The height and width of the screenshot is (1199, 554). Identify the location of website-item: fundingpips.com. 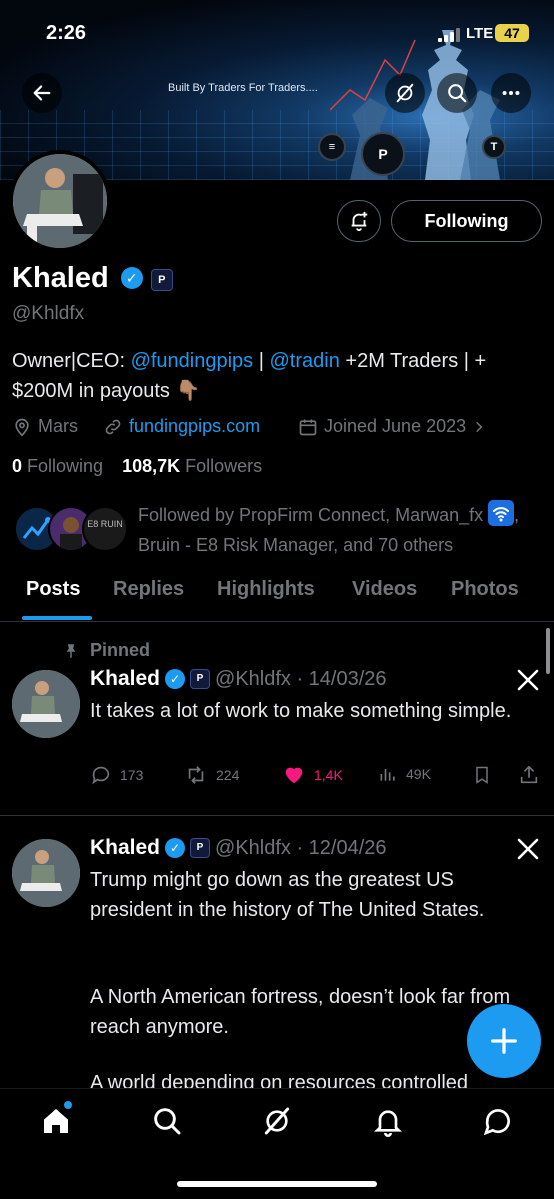
(181, 426).